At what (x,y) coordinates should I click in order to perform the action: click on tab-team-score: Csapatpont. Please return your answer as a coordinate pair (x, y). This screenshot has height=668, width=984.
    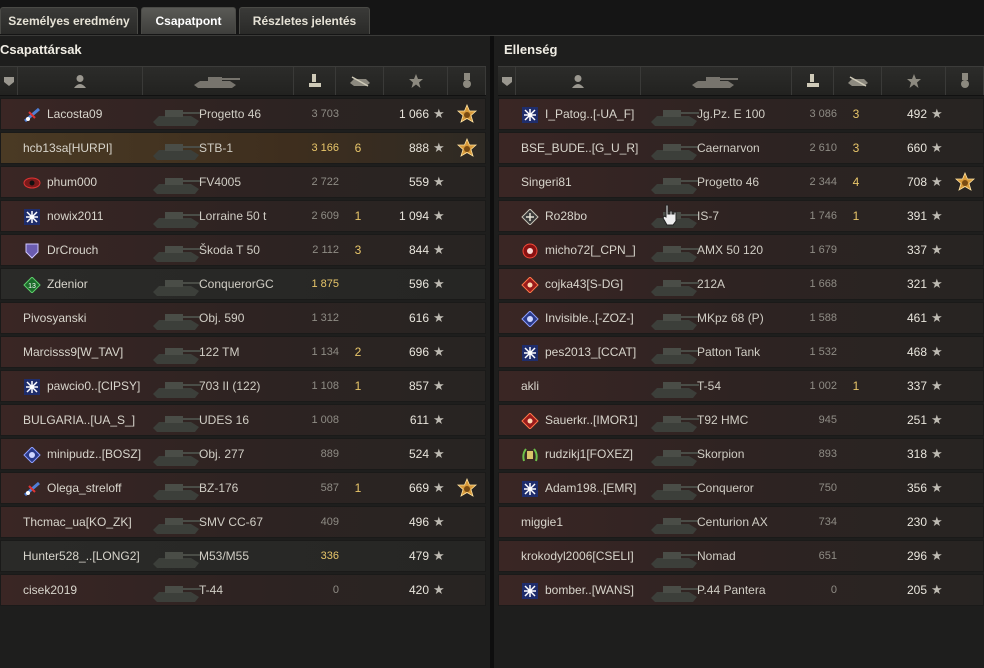
    Looking at the image, I should click on (188, 20).